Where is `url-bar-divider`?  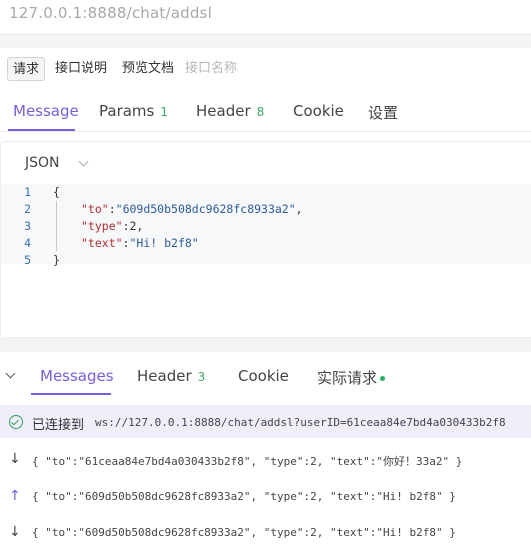 url-bar-divider is located at coordinates (265, 41).